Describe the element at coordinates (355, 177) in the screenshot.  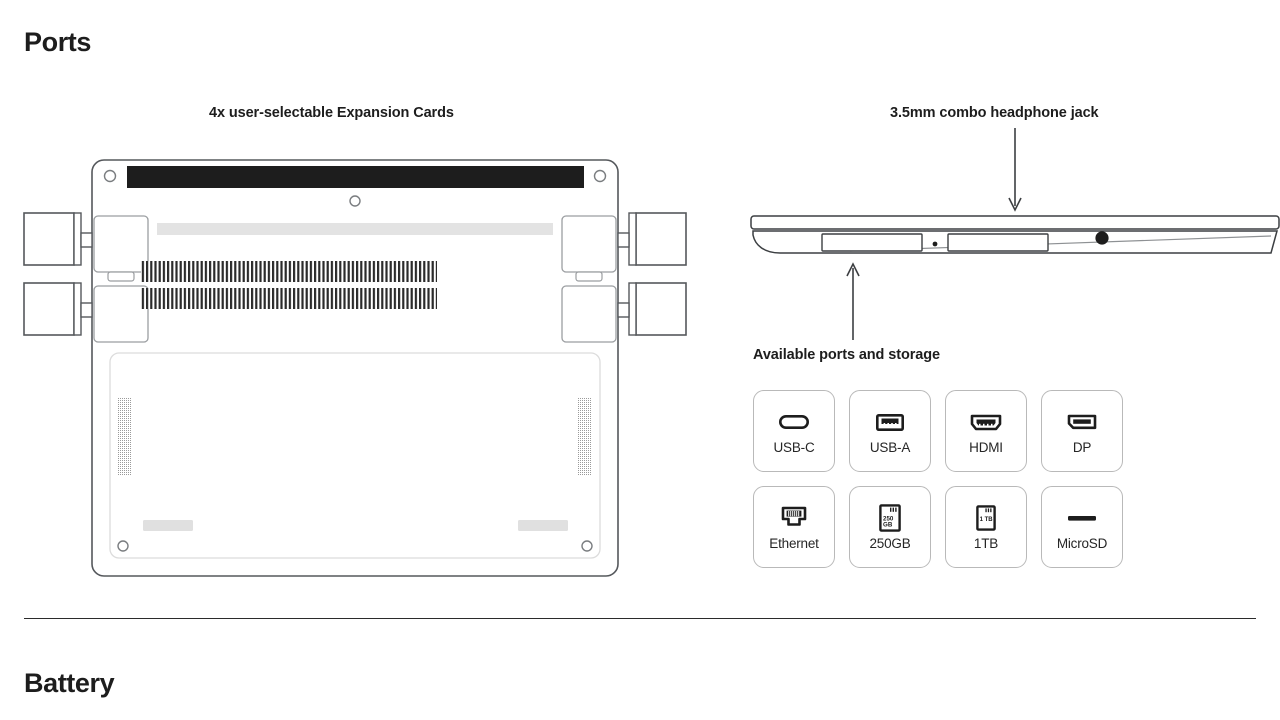
I see `hinge-bar` at that location.